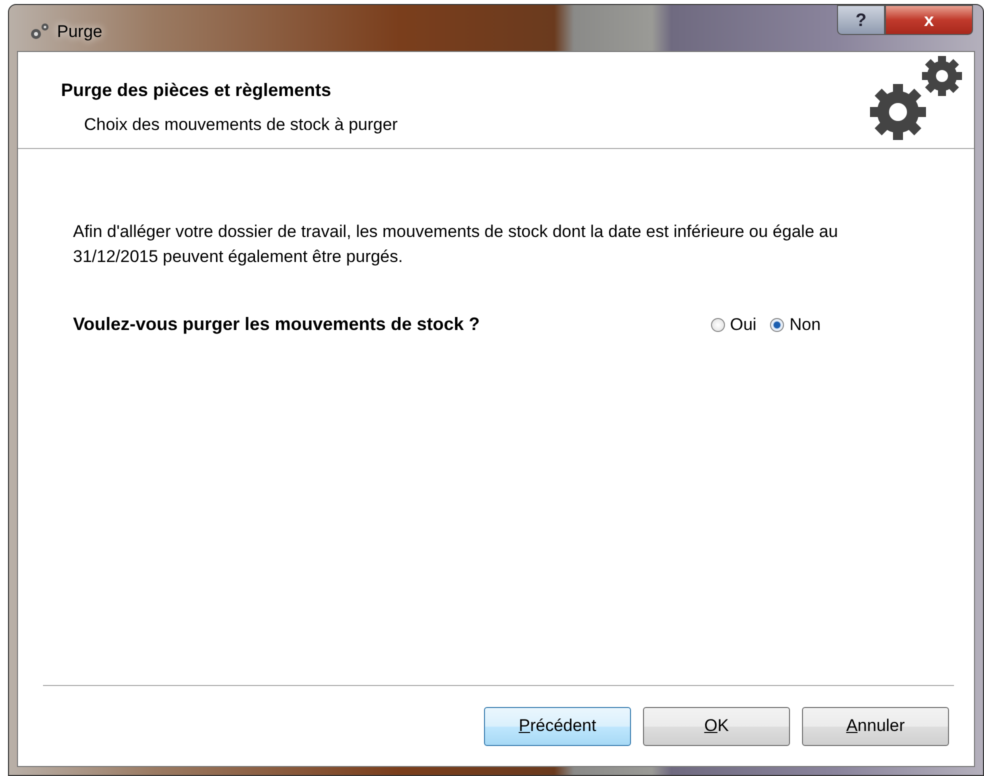 The height and width of the screenshot is (776, 984). What do you see at coordinates (277, 324) in the screenshot?
I see `question-label: Voulez-vous purger les mouvements de stock ?` at bounding box center [277, 324].